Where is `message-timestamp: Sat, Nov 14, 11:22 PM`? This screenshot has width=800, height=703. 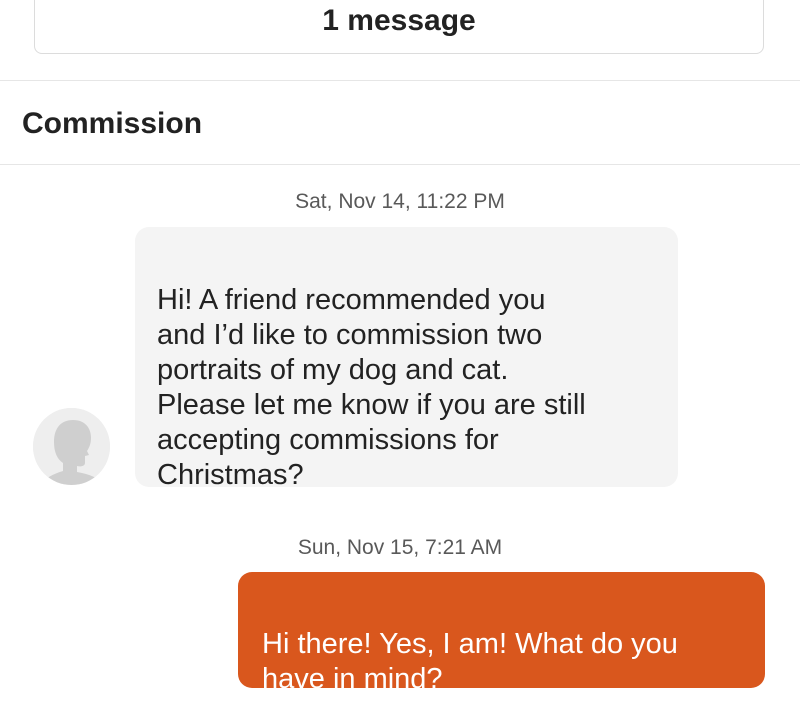
message-timestamp: Sat, Nov 14, 11:22 PM is located at coordinates (400, 201).